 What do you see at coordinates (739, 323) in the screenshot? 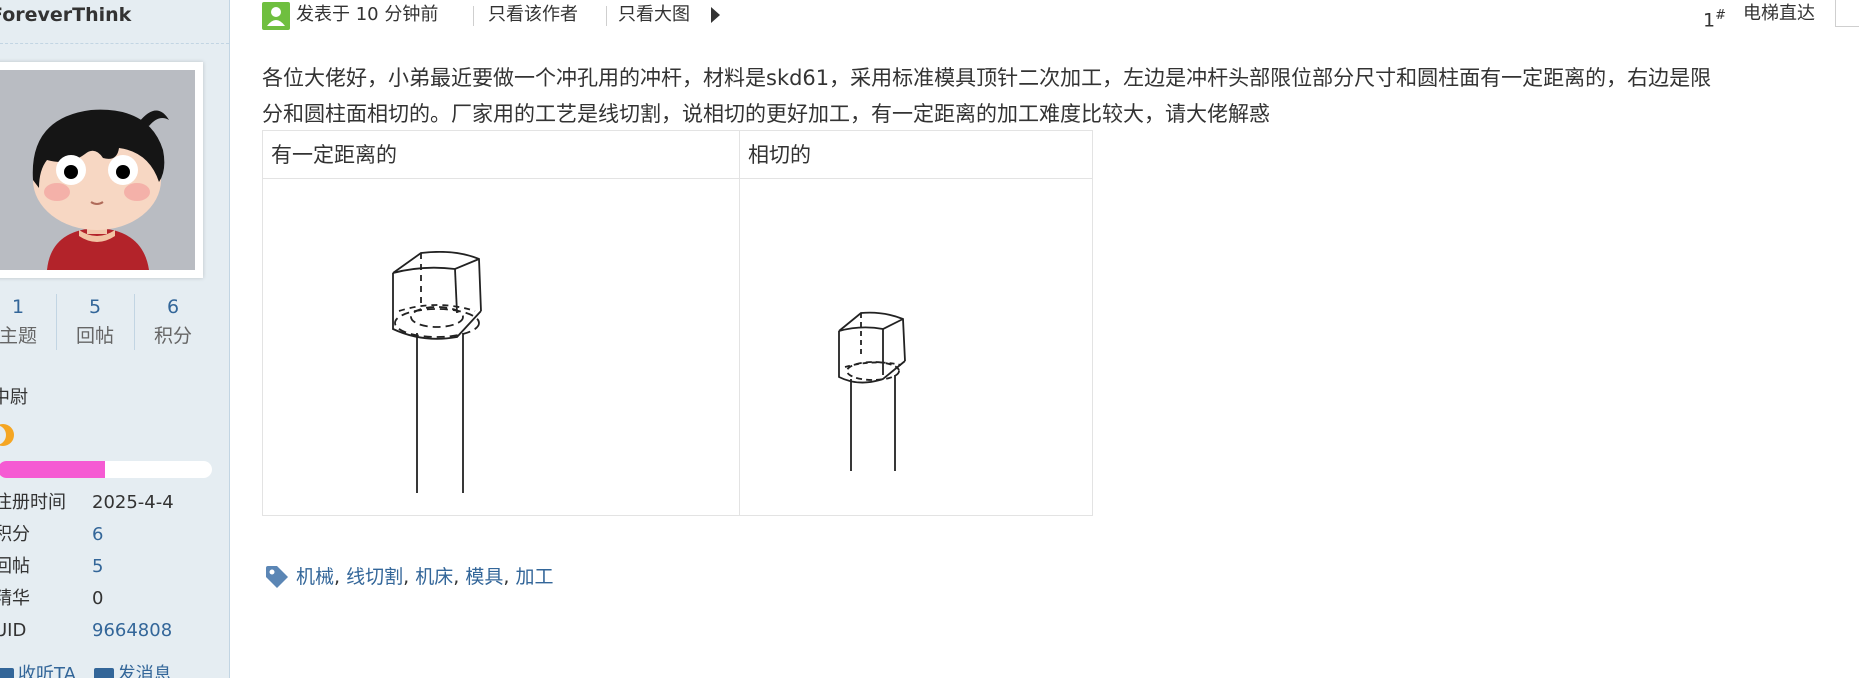
I see `column-divider` at bounding box center [739, 323].